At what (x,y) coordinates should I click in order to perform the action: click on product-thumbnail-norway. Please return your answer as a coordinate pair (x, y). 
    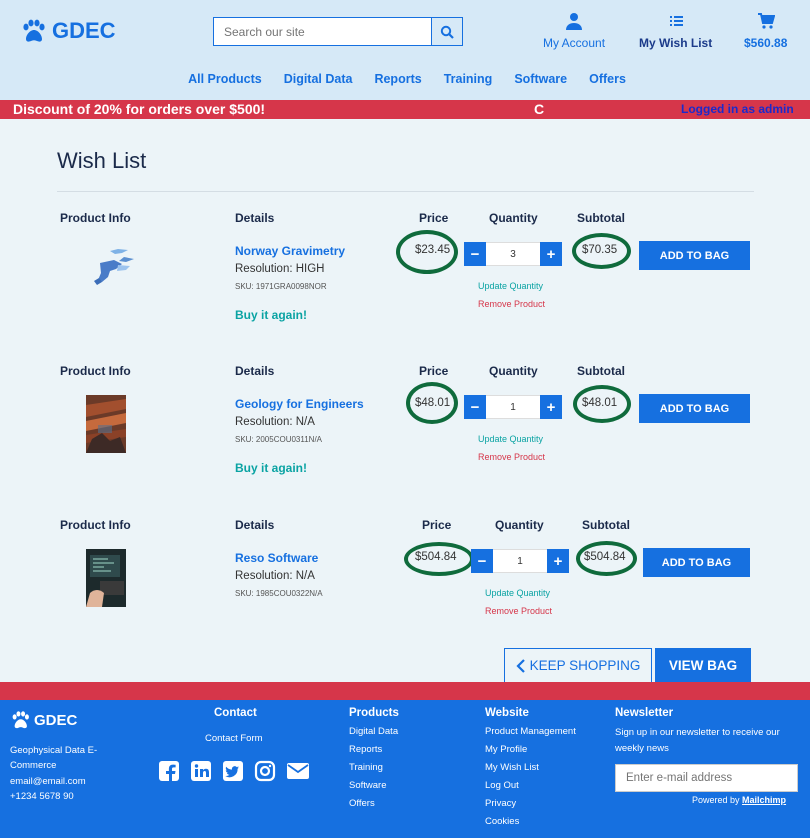
    Looking at the image, I should click on (114, 269).